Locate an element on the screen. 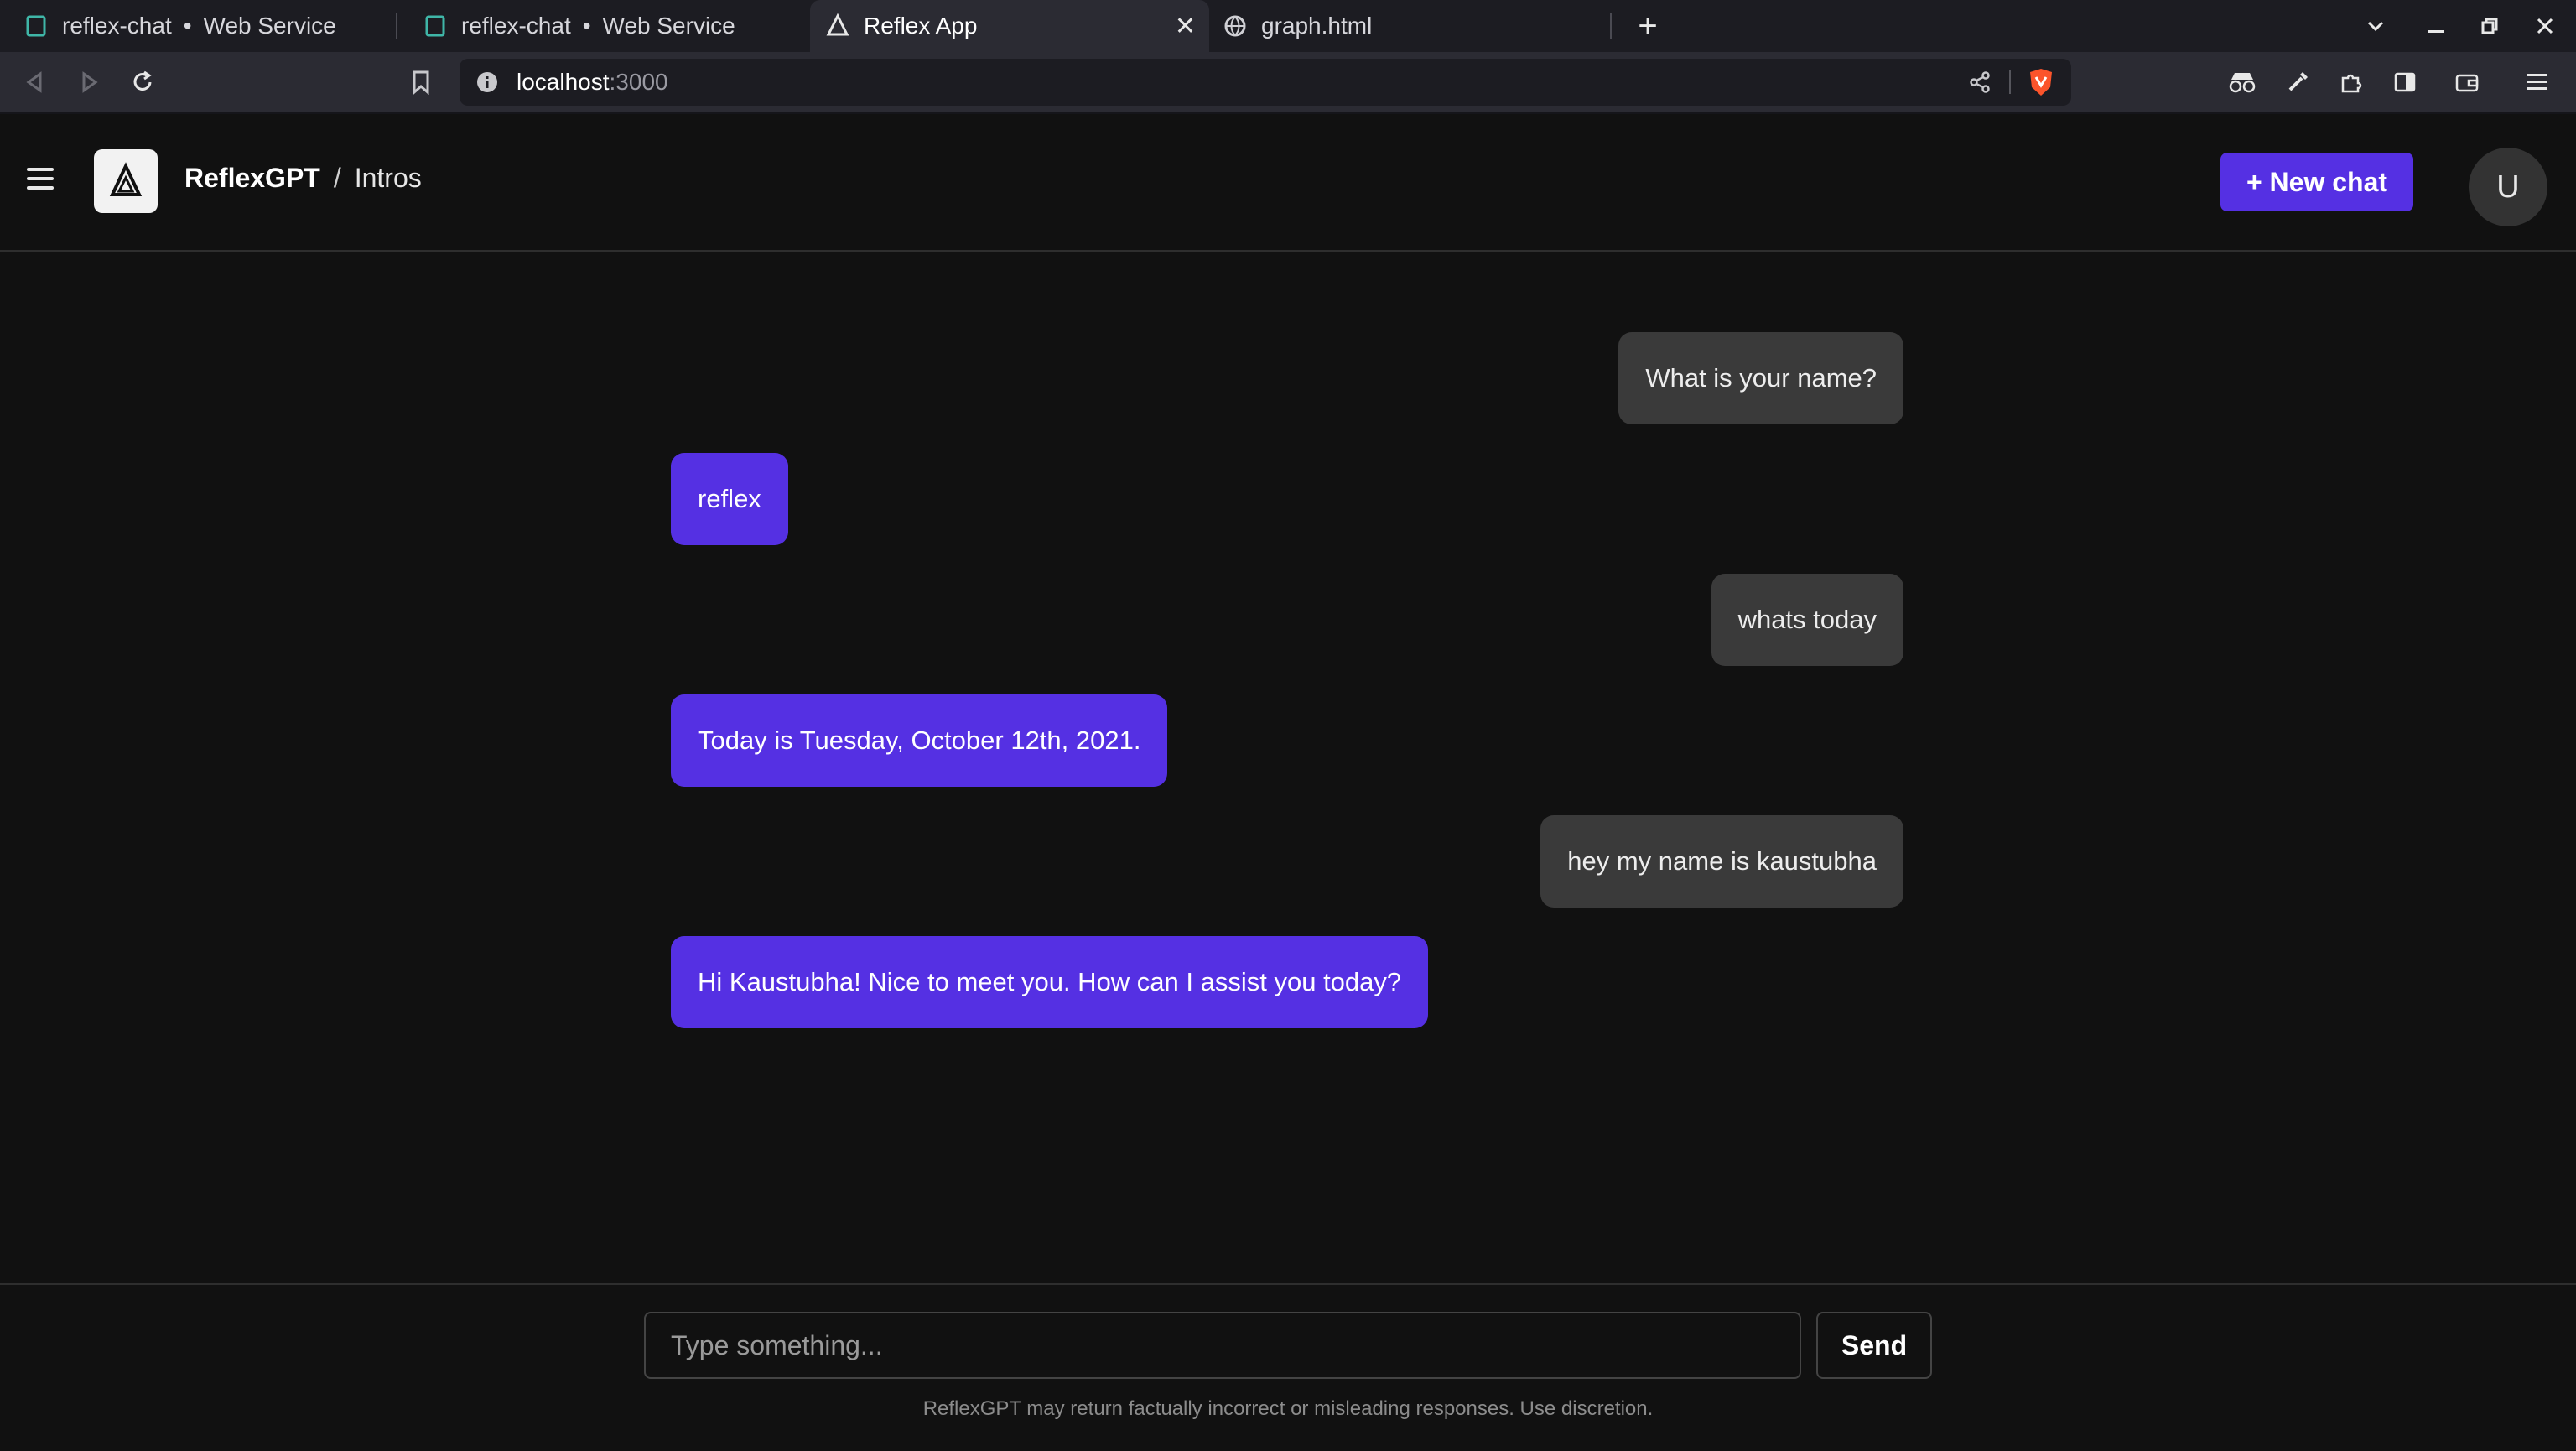 This screenshot has height=1451, width=2576. forward-icon is located at coordinates (89, 82).